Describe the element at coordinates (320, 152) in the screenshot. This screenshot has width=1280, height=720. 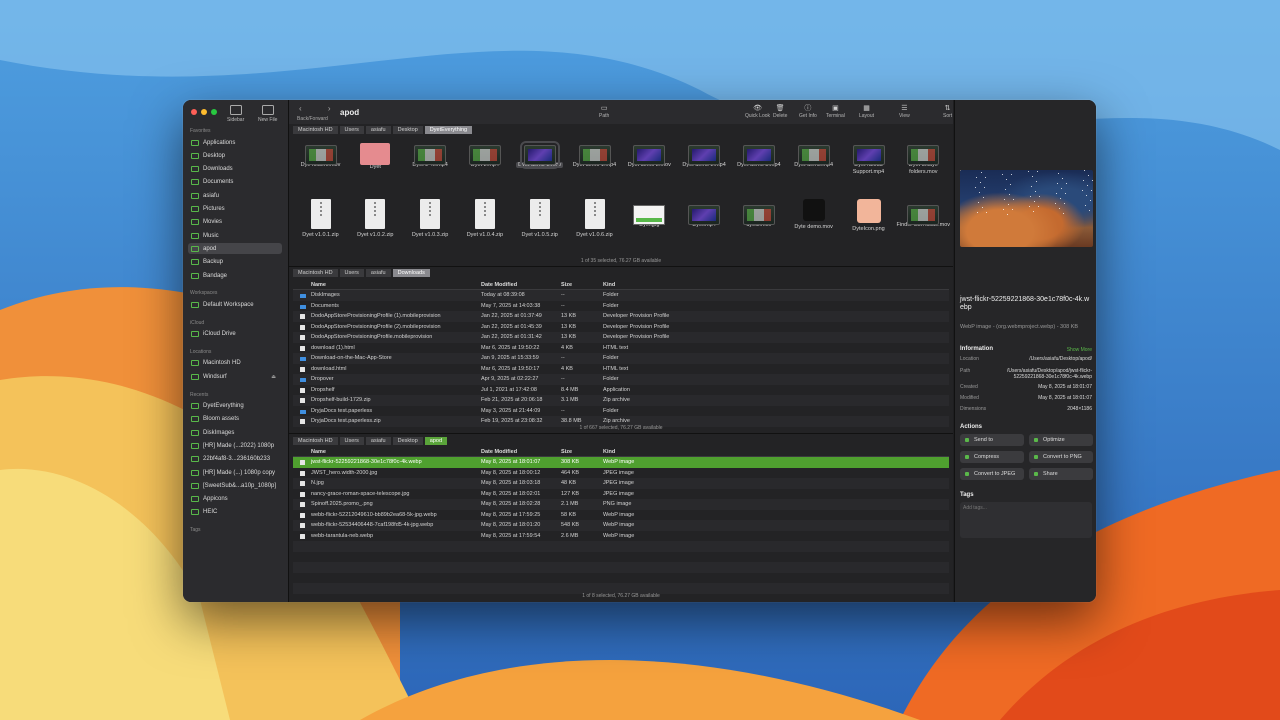
I see `file-item: Dye folders.mov` at that location.